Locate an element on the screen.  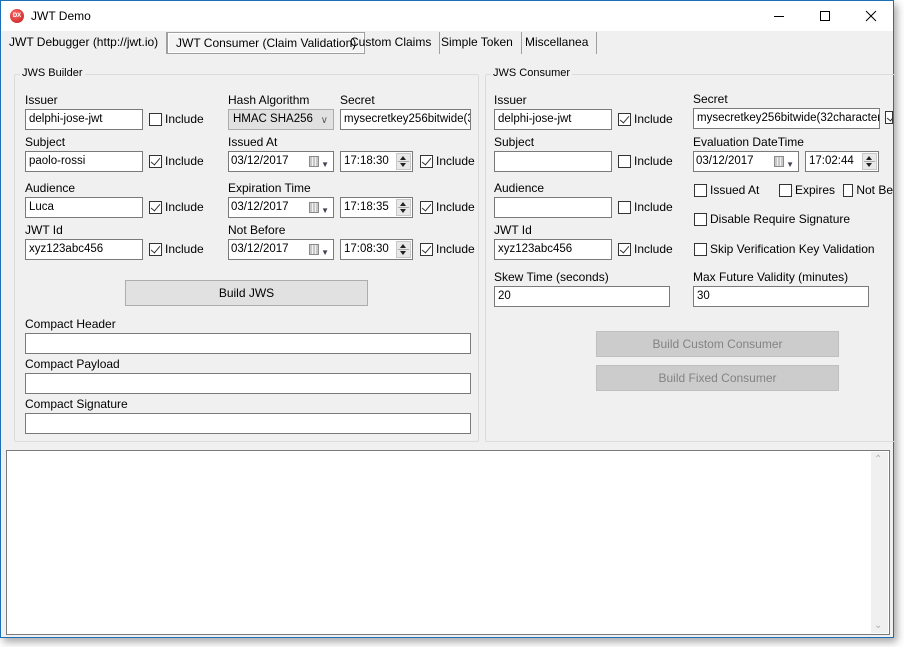
evaluation-time-input: 17:02:44 is located at coordinates (842, 161).